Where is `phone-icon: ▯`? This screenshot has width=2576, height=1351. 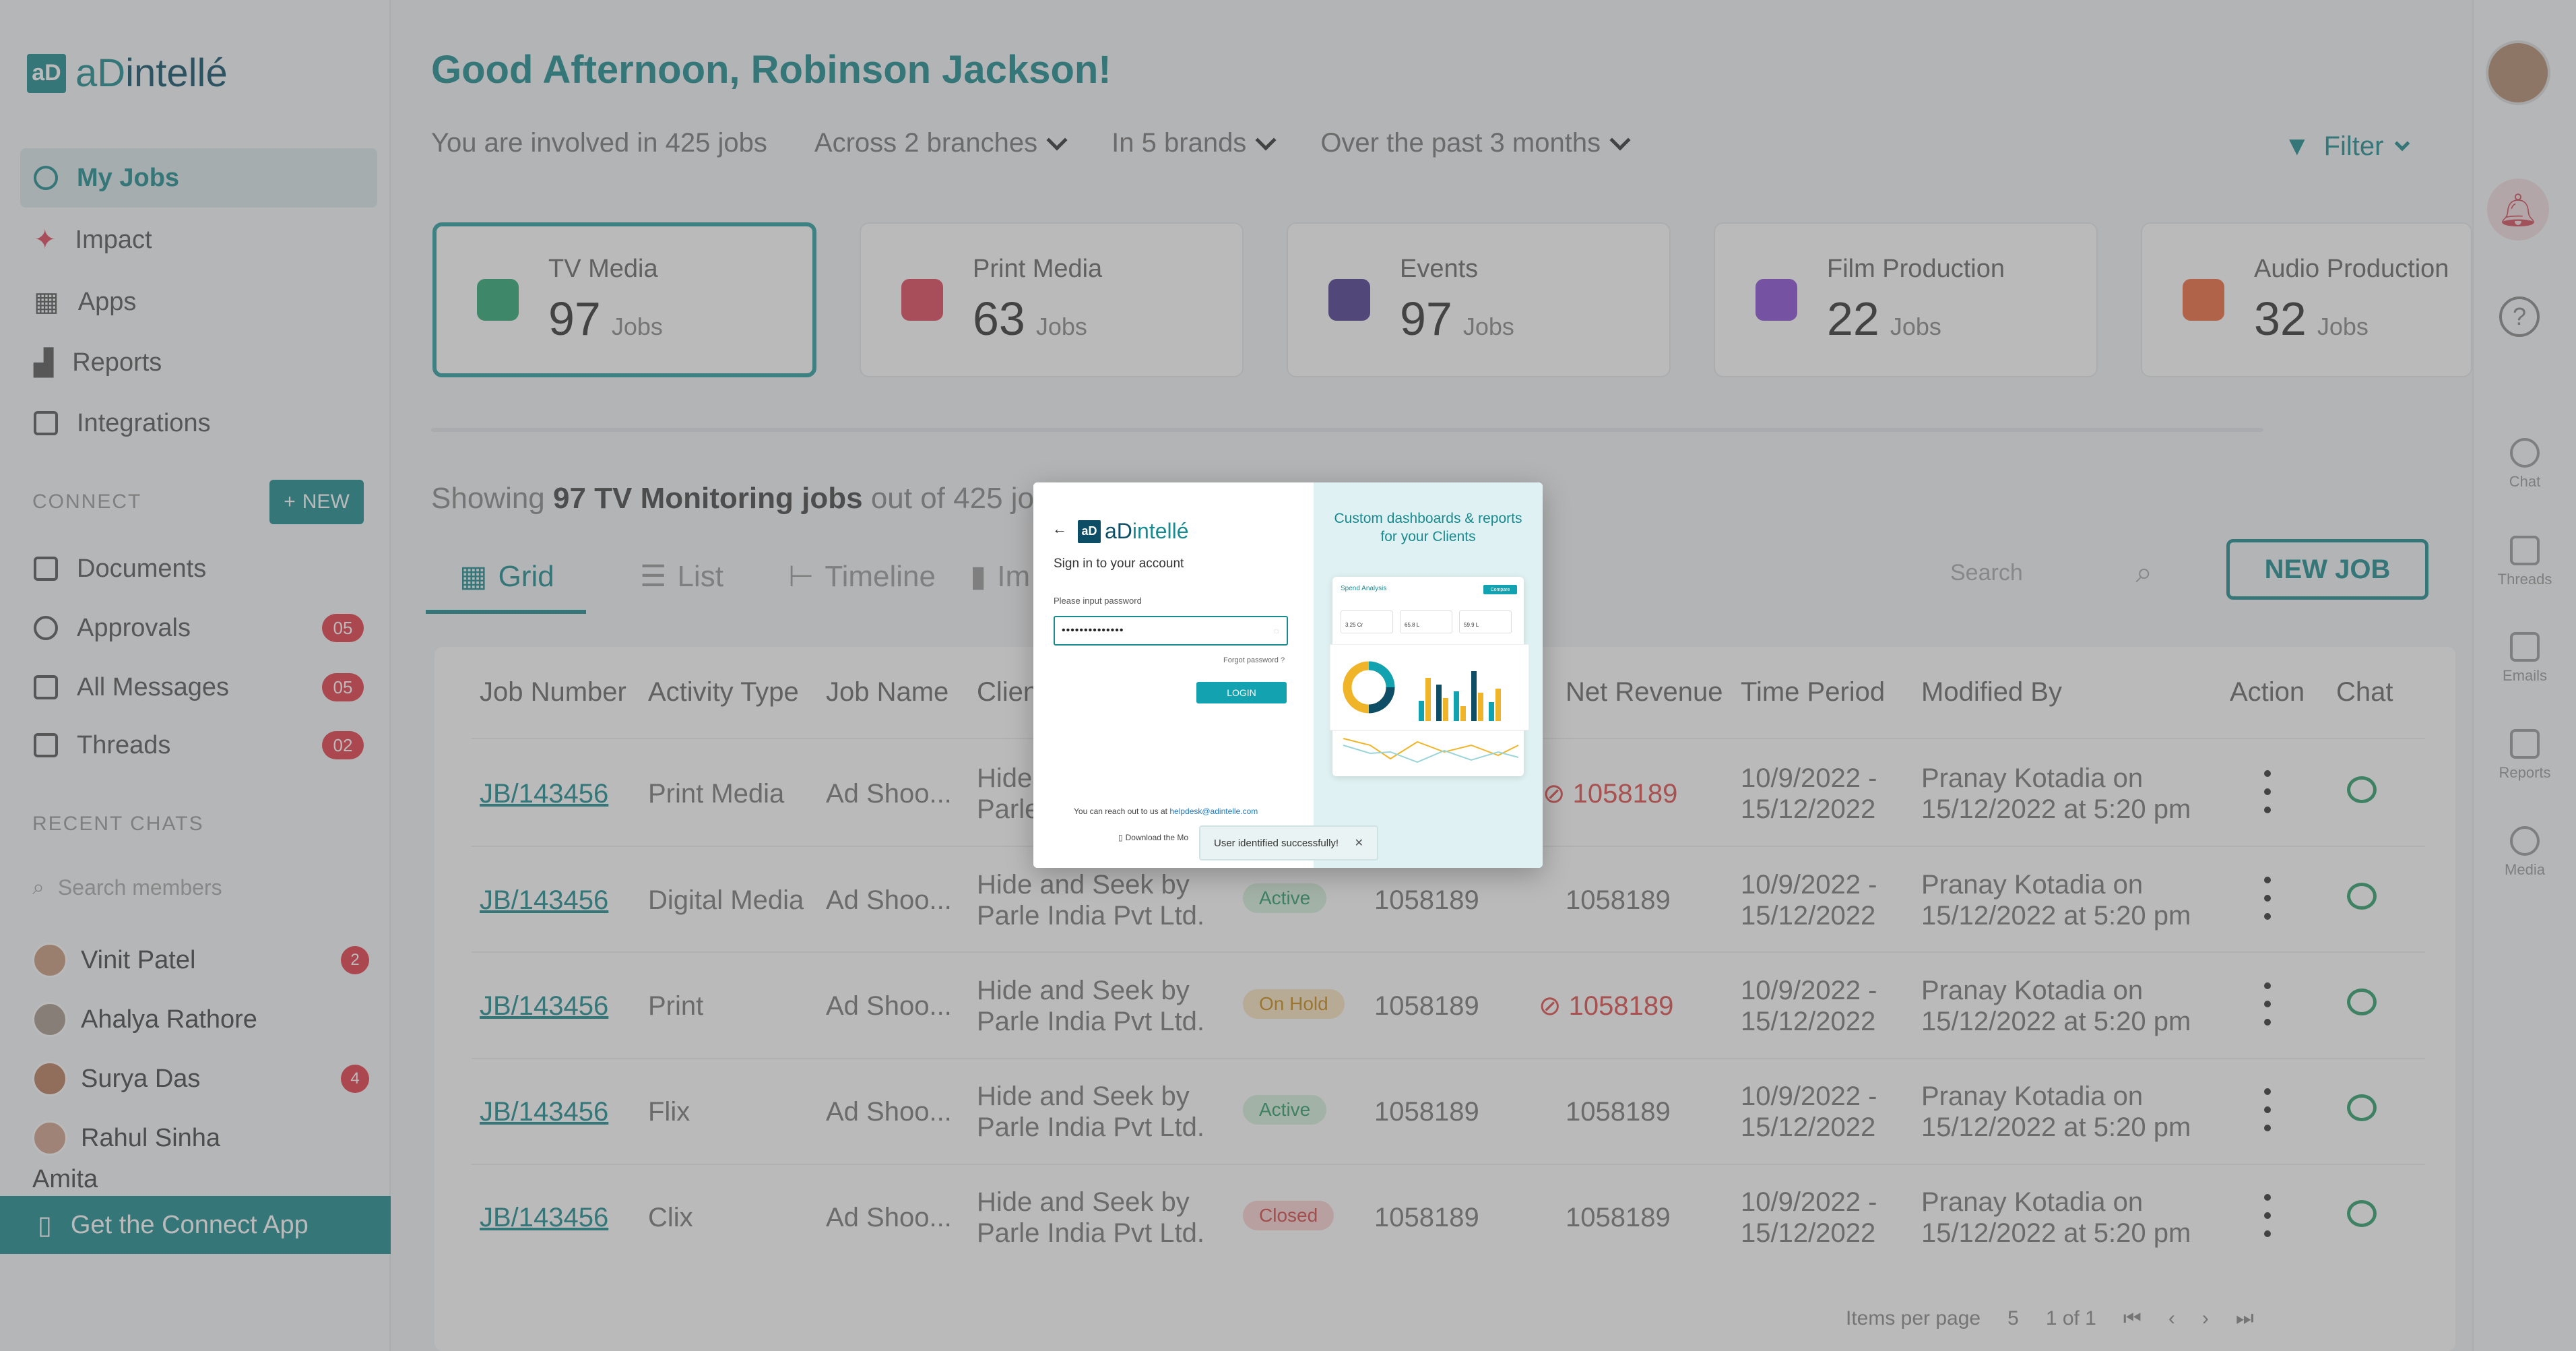
phone-icon: ▯ is located at coordinates (1120, 837).